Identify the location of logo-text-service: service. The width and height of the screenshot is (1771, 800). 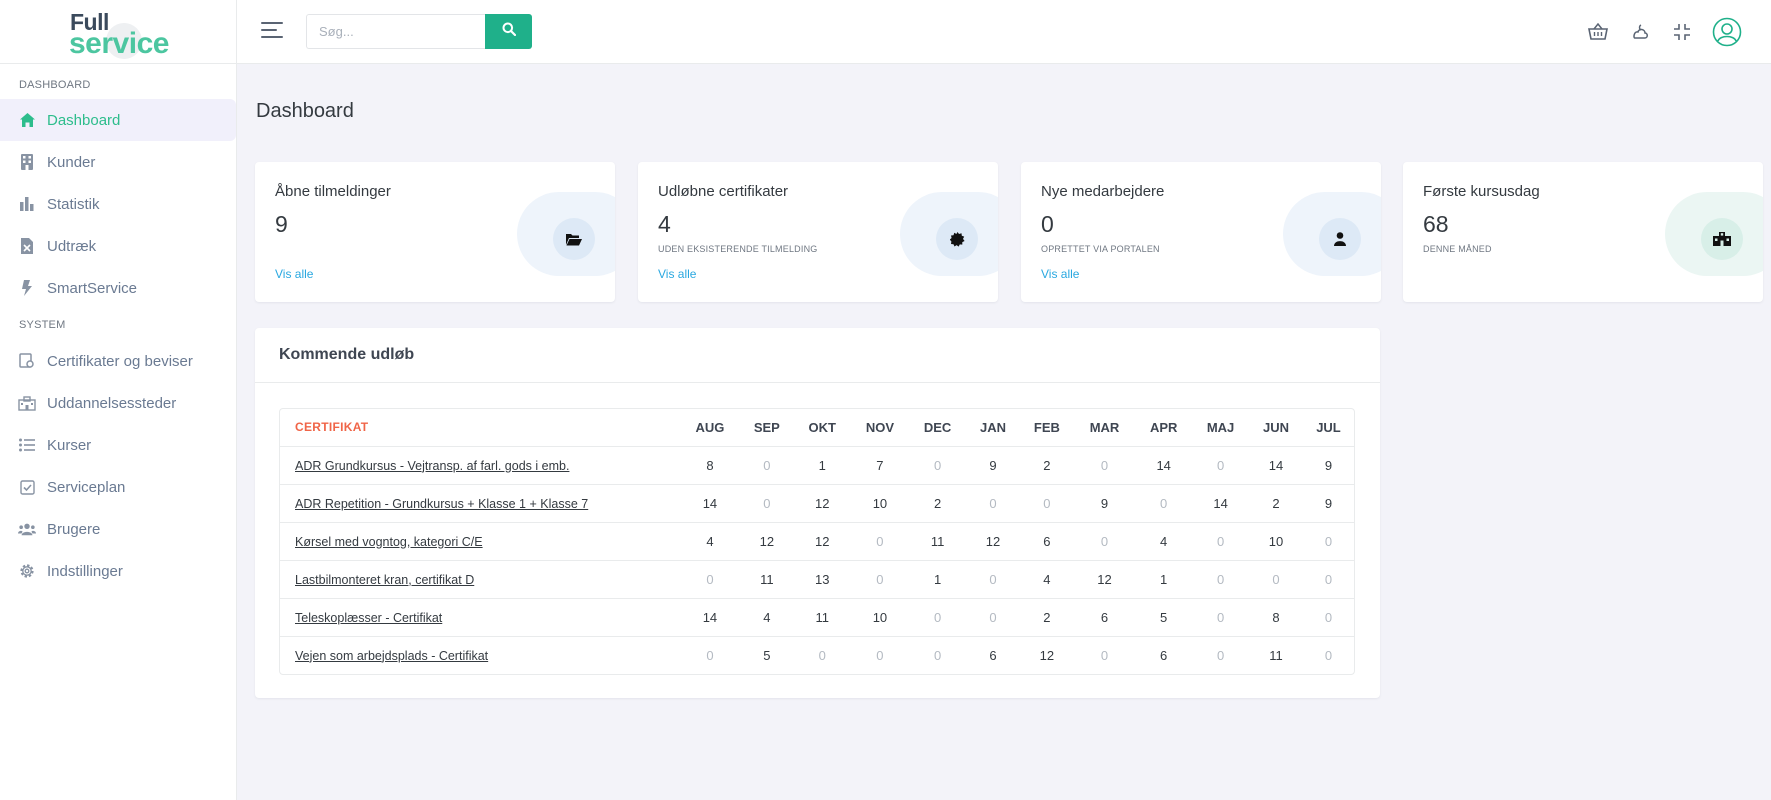
(119, 43).